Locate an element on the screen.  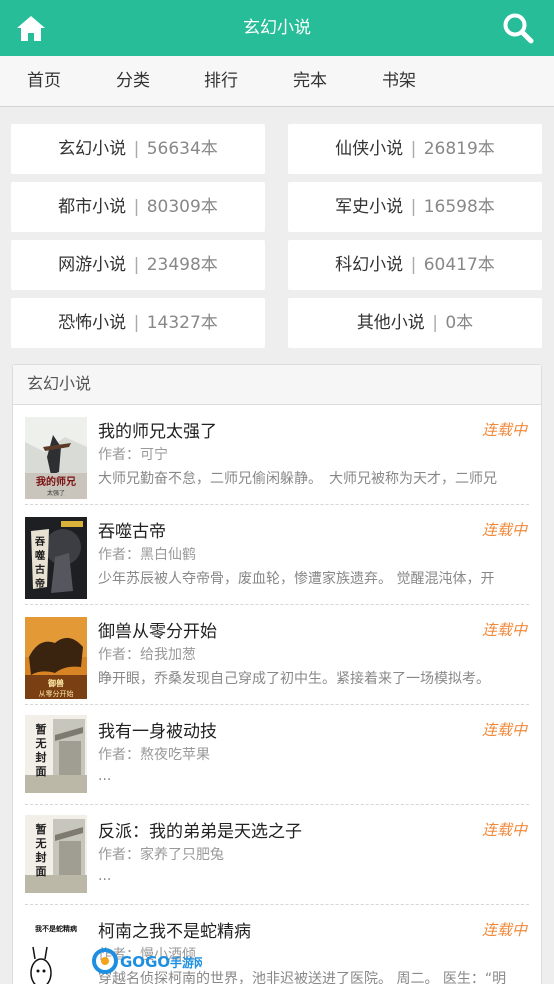
book-description: 睁开眼，乔桑发现自己穿成了初中生。紧接着来了一场模拟考。 is located at coordinates (294, 679).